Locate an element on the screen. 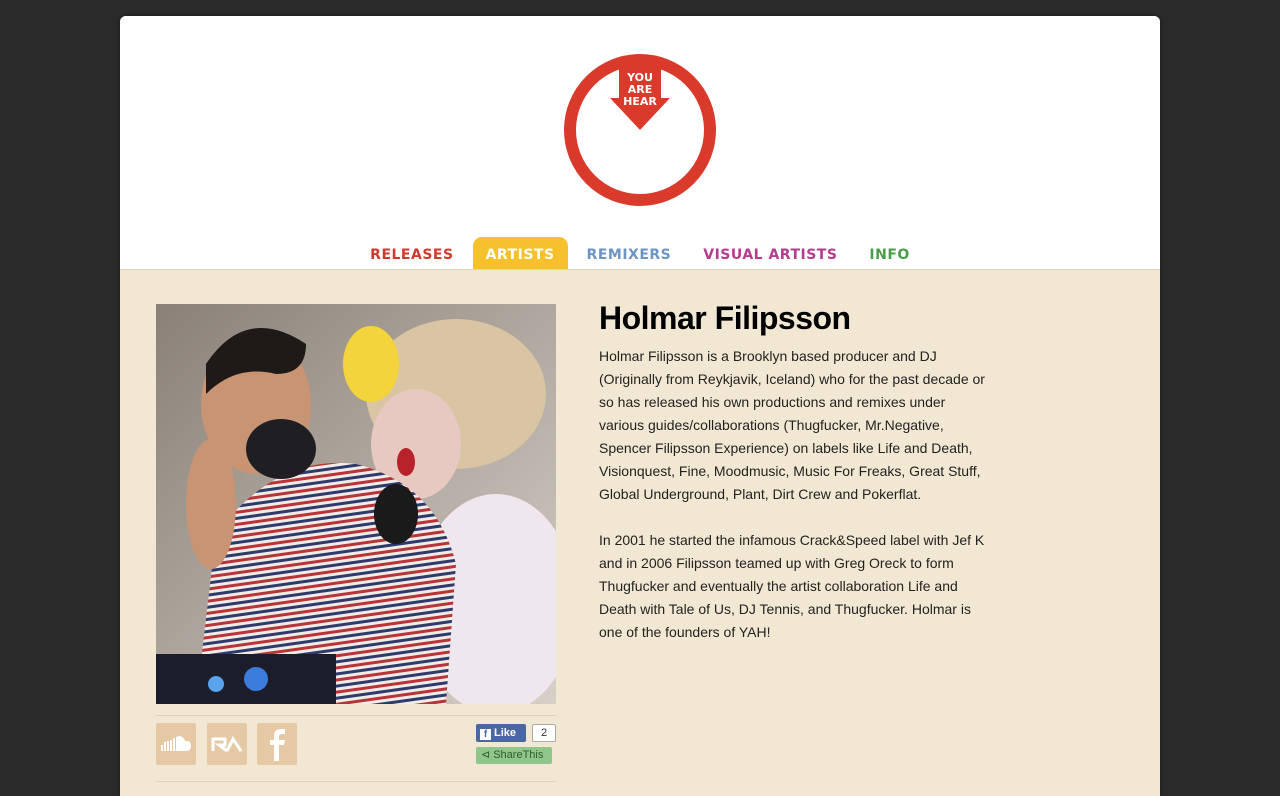 This screenshot has width=1280, height=796. like-label: Like is located at coordinates (505, 733).